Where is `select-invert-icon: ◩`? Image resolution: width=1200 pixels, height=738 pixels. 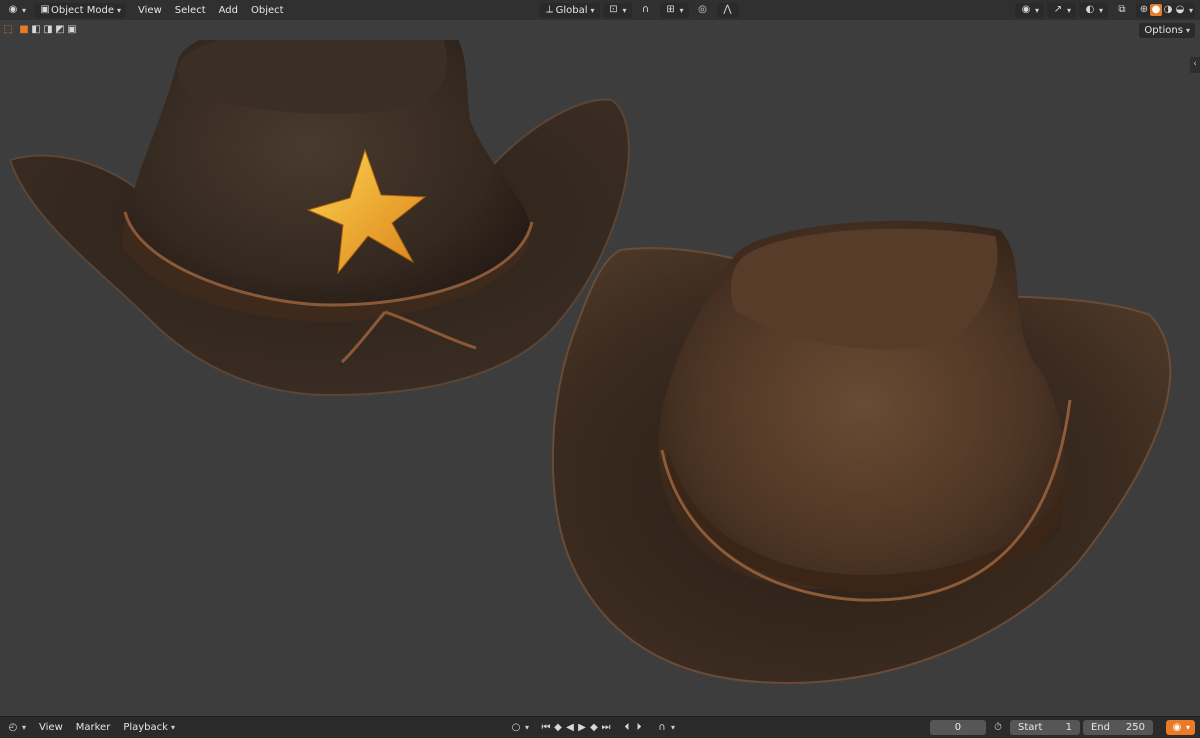 select-invert-icon: ◩ is located at coordinates (60, 30).